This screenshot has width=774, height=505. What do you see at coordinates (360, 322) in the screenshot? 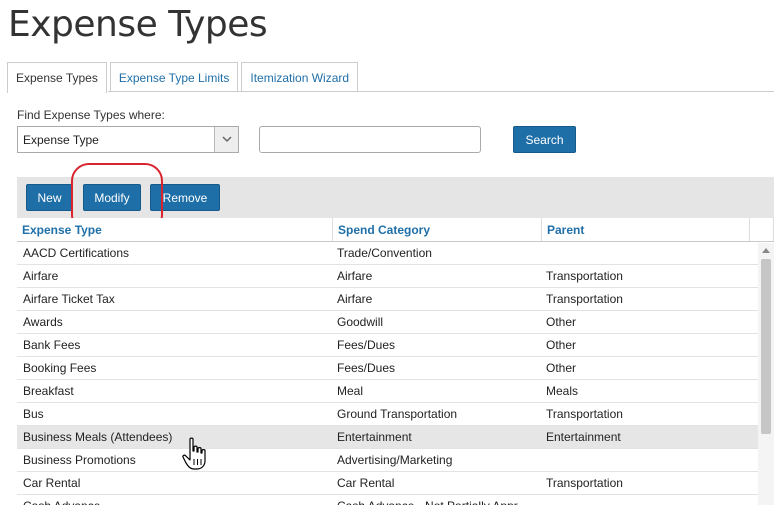
I see `cell-spend-category: Goodwill` at bounding box center [360, 322].